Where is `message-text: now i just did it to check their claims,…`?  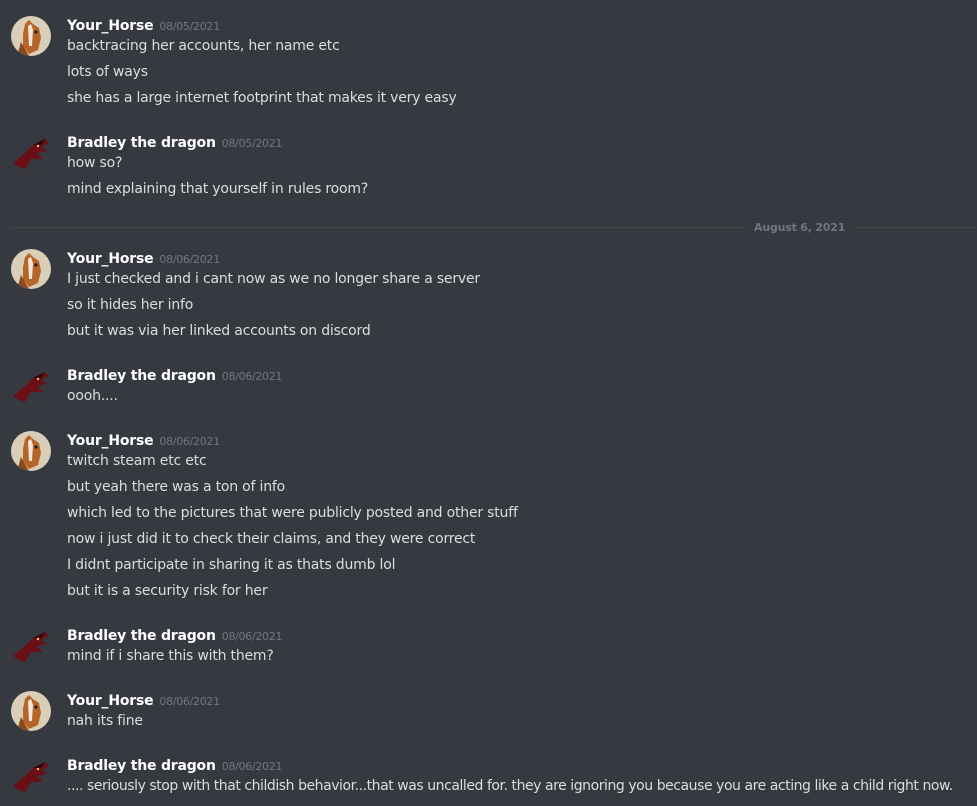
message-text: now i just did it to check their claims,… is located at coordinates (271, 539).